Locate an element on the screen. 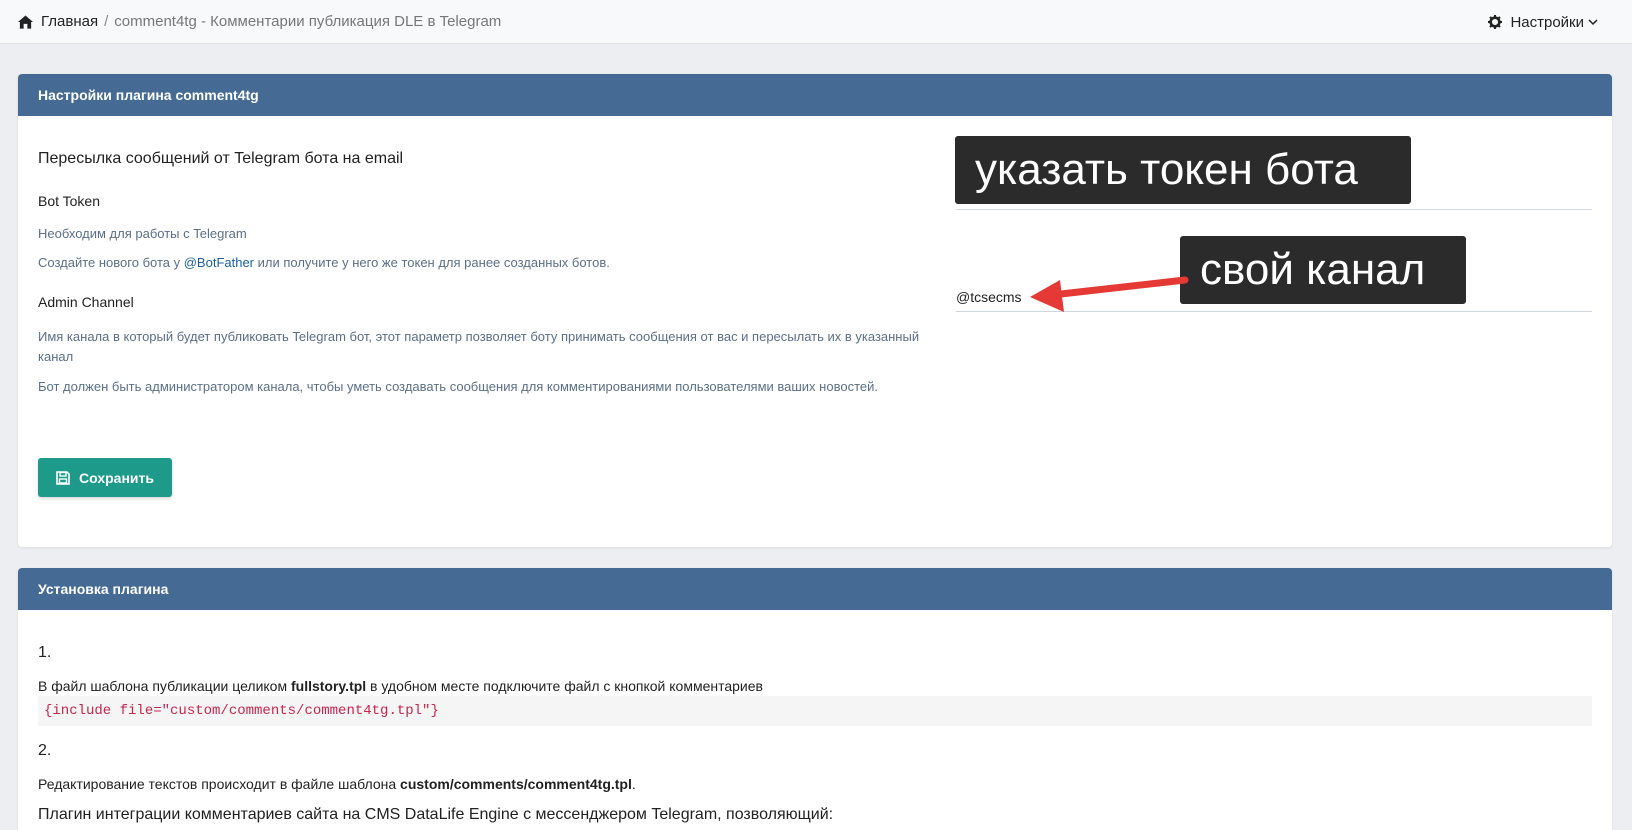 This screenshot has height=830, width=1632. step2-number: 2. is located at coordinates (45, 750).